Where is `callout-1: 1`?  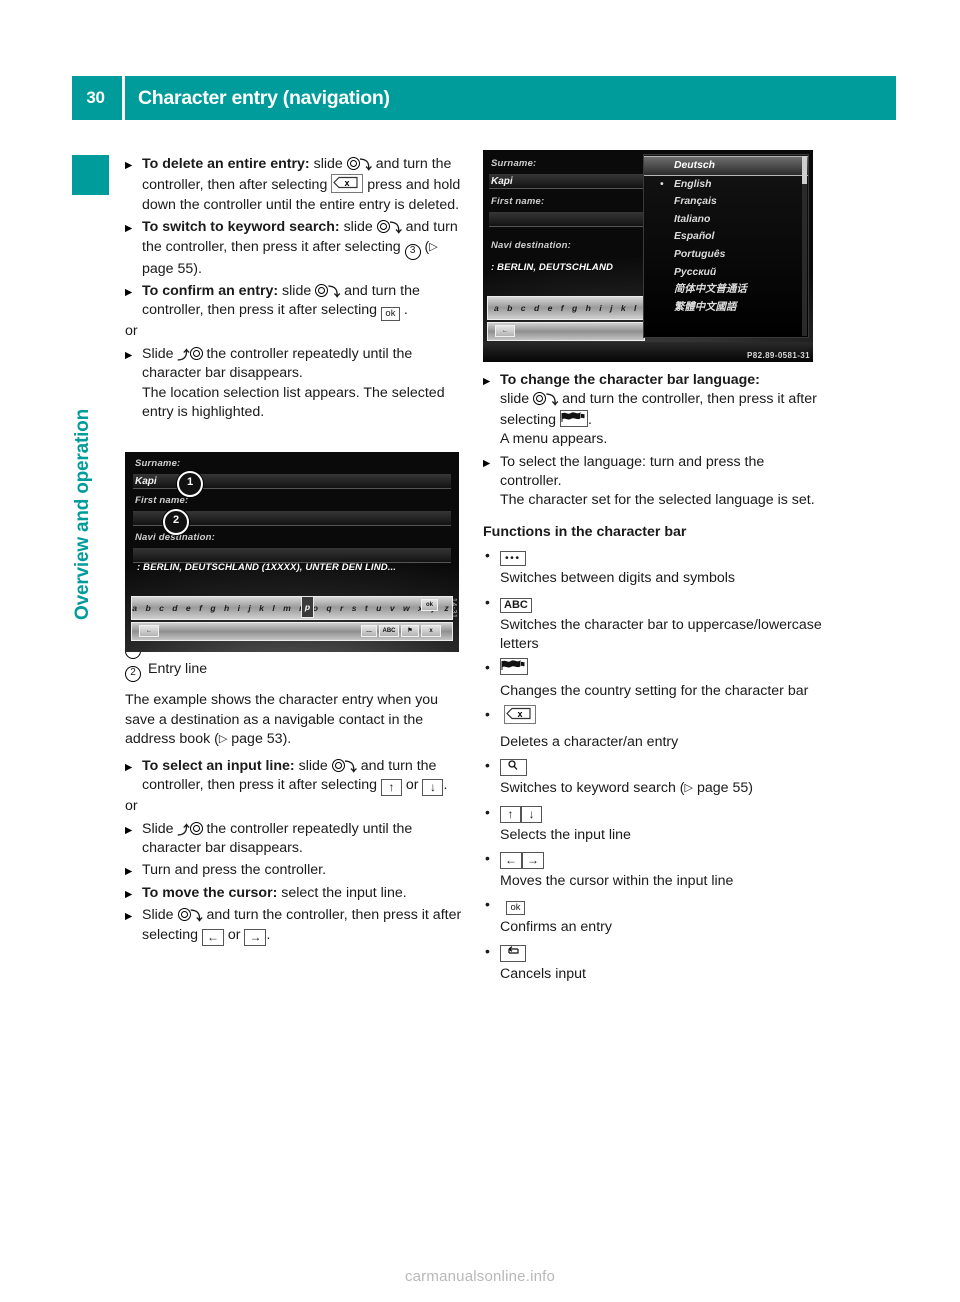
callout-1: 1 is located at coordinates (190, 484).